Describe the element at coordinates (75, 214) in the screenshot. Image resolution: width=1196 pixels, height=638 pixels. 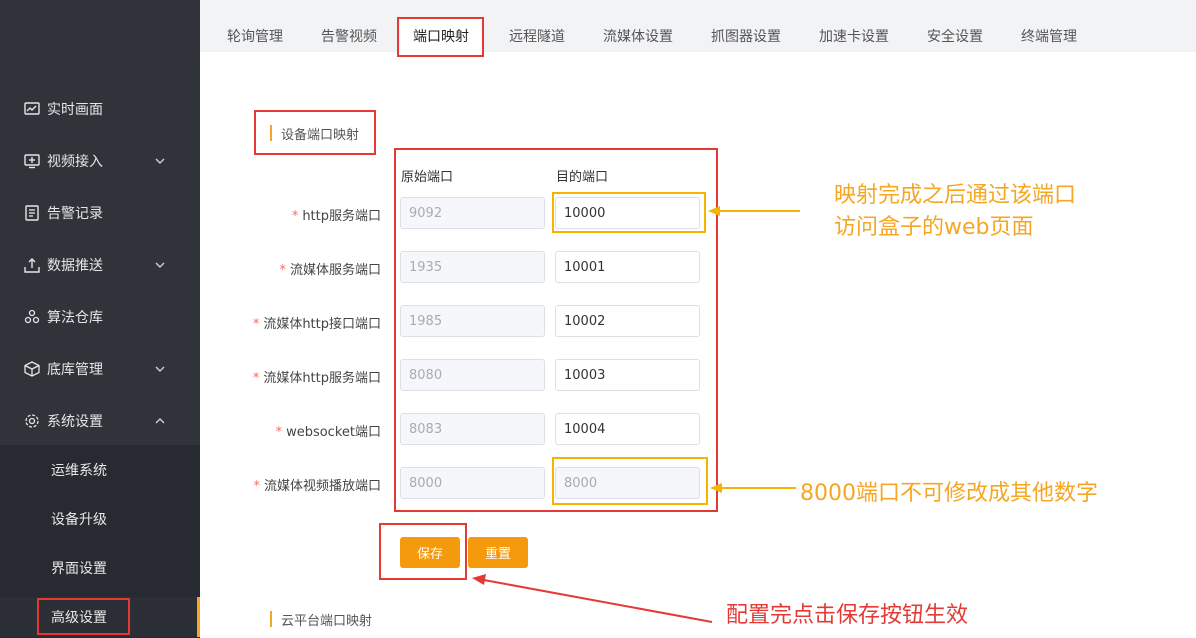
I see `sidebar-item-label: 告警记录` at that location.